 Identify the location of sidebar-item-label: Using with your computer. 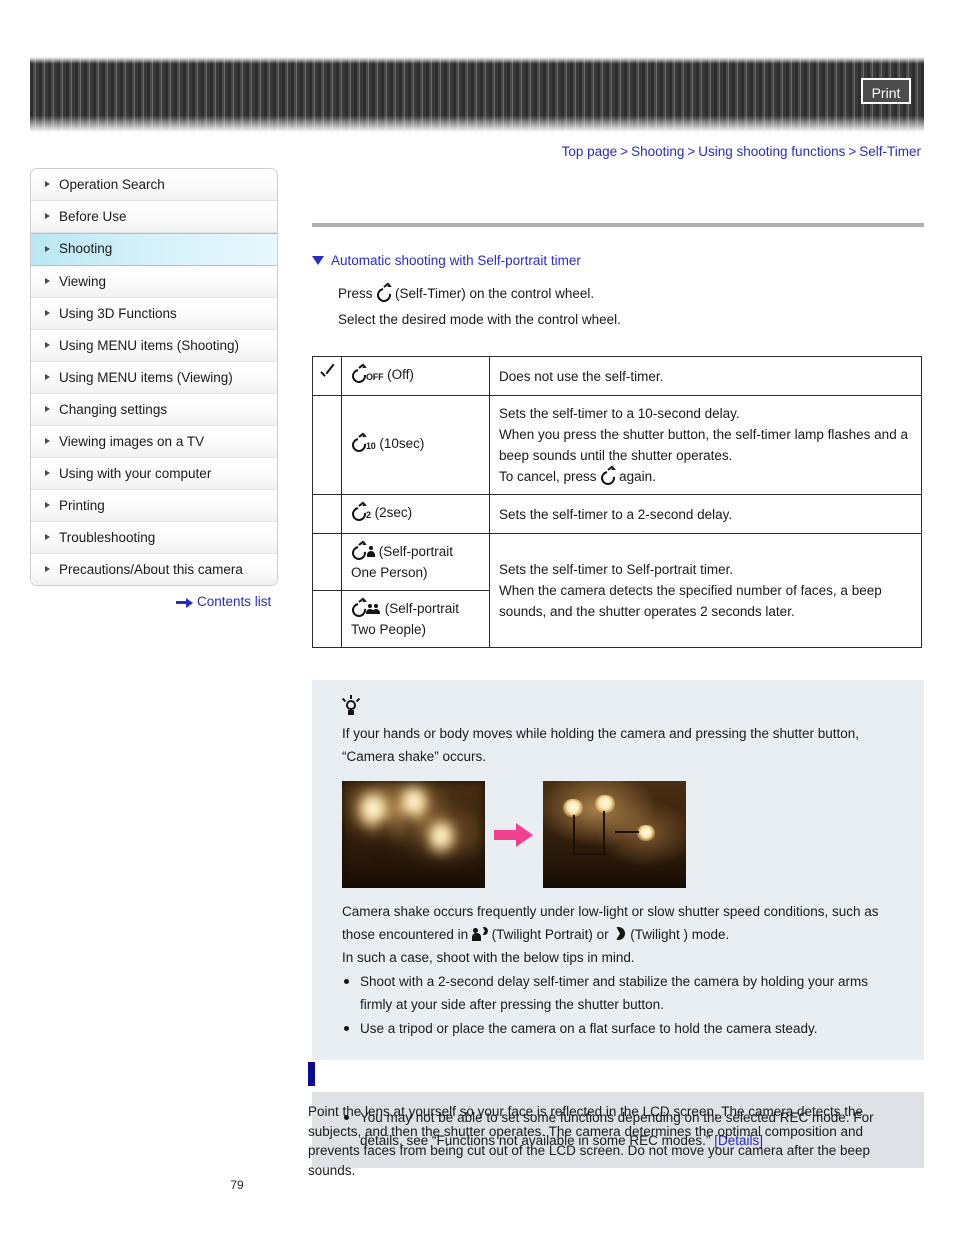
(135, 473).